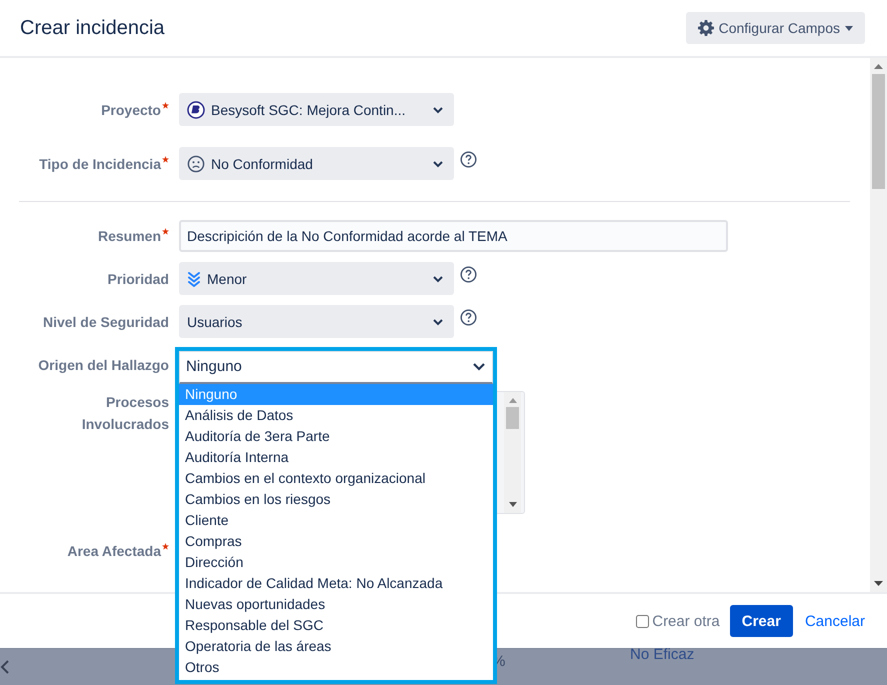 The height and width of the screenshot is (685, 887). I want to click on select-field: Menor, so click(316, 278).